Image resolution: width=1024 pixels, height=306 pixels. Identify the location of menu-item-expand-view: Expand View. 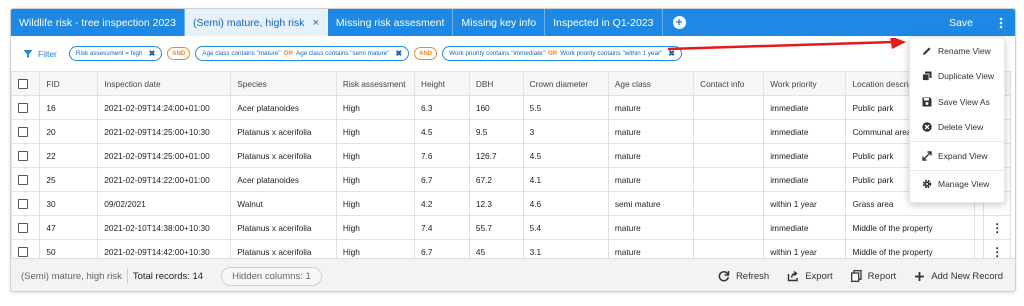
(957, 156).